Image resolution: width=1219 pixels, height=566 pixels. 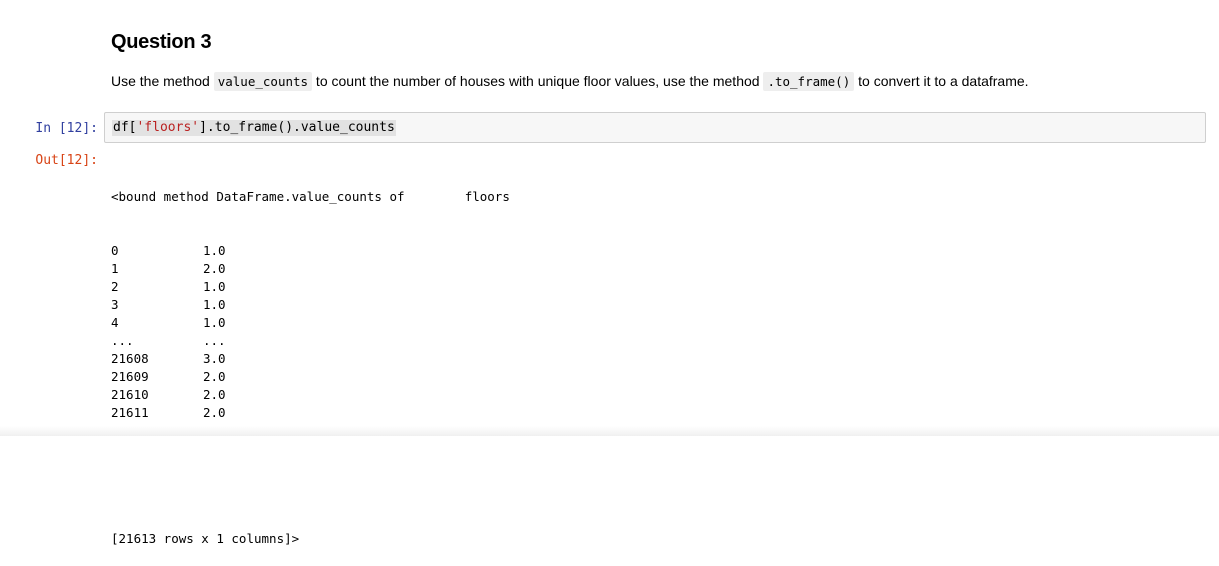 I want to click on code-suffix: ].to_frame().value_counts, so click(x=297, y=127).